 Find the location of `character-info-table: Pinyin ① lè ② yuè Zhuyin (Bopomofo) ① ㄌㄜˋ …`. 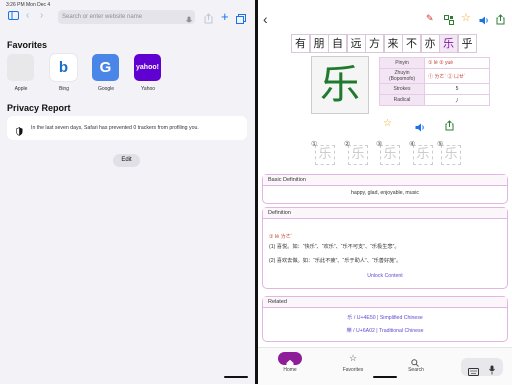

character-info-table: Pinyin ① lè ② yuè Zhuyin (Bopomofo) ① ㄌㄜˋ … is located at coordinates (434, 81).